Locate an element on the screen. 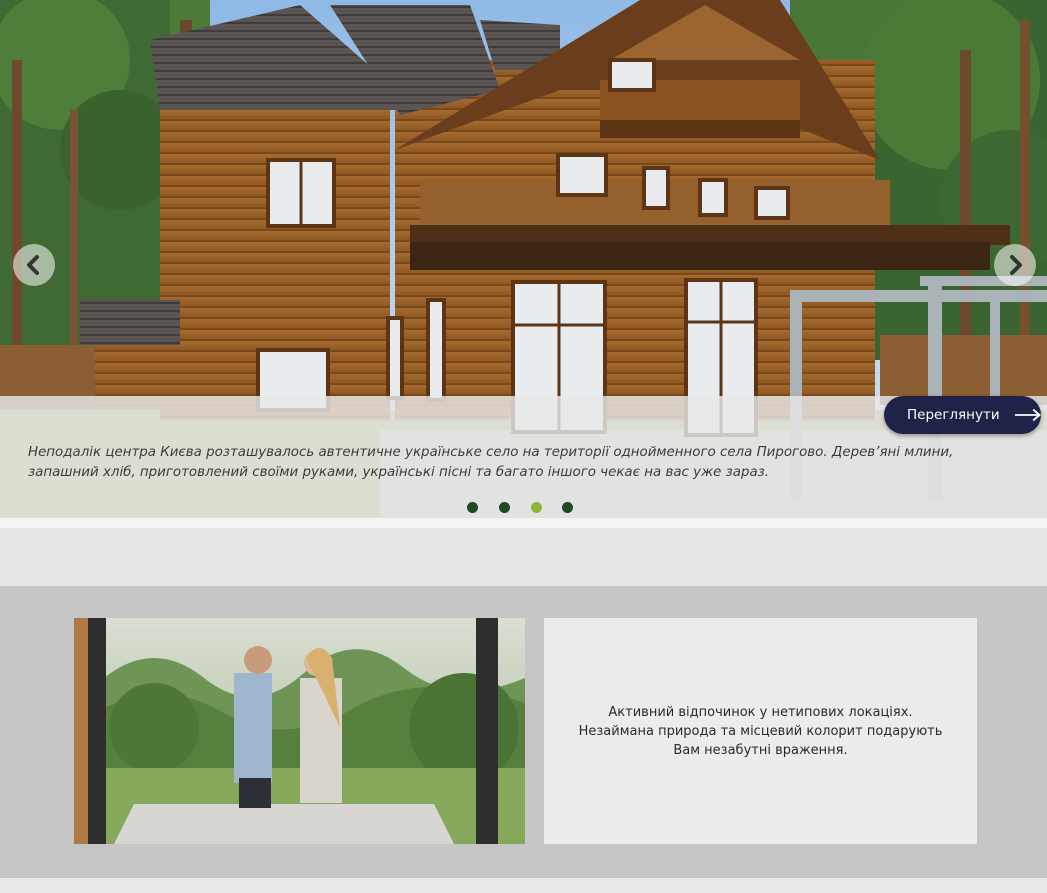  chevron-left-icon is located at coordinates (33, 265).